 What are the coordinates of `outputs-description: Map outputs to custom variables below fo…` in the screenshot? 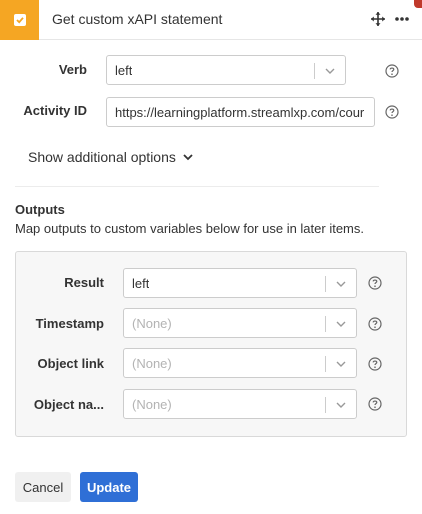 It's located at (189, 228).